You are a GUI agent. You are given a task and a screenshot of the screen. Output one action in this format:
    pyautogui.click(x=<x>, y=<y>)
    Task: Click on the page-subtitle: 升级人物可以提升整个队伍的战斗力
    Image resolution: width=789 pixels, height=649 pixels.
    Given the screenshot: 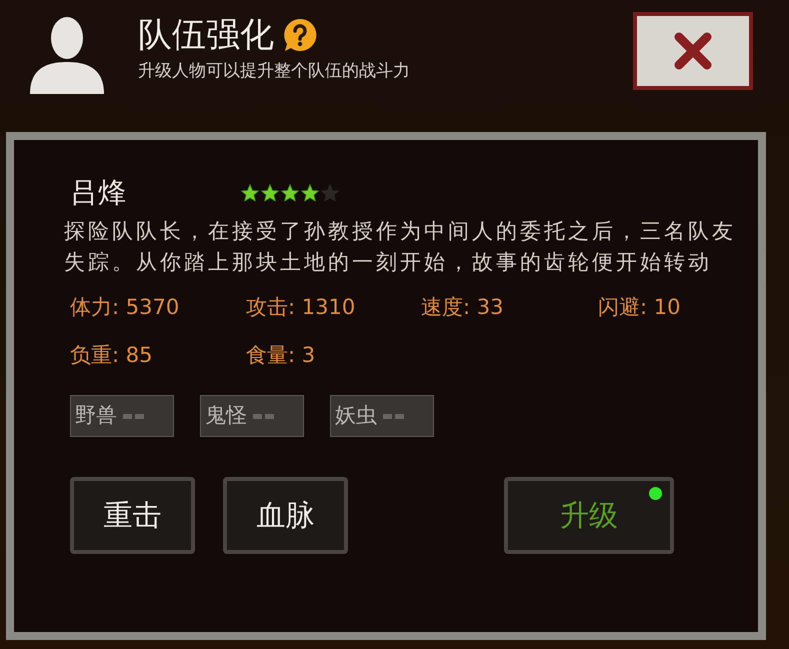 What is the action you would take?
    pyautogui.click(x=274, y=71)
    